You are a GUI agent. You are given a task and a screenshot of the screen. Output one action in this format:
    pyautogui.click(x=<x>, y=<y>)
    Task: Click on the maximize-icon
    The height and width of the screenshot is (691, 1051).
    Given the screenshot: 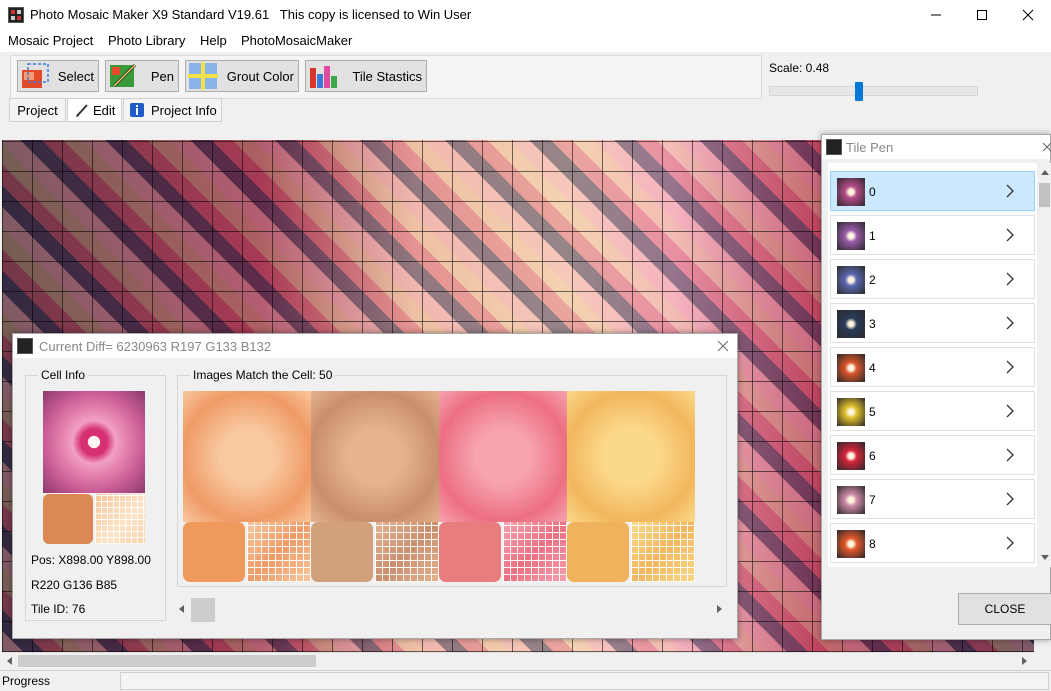 What is the action you would take?
    pyautogui.click(x=982, y=15)
    